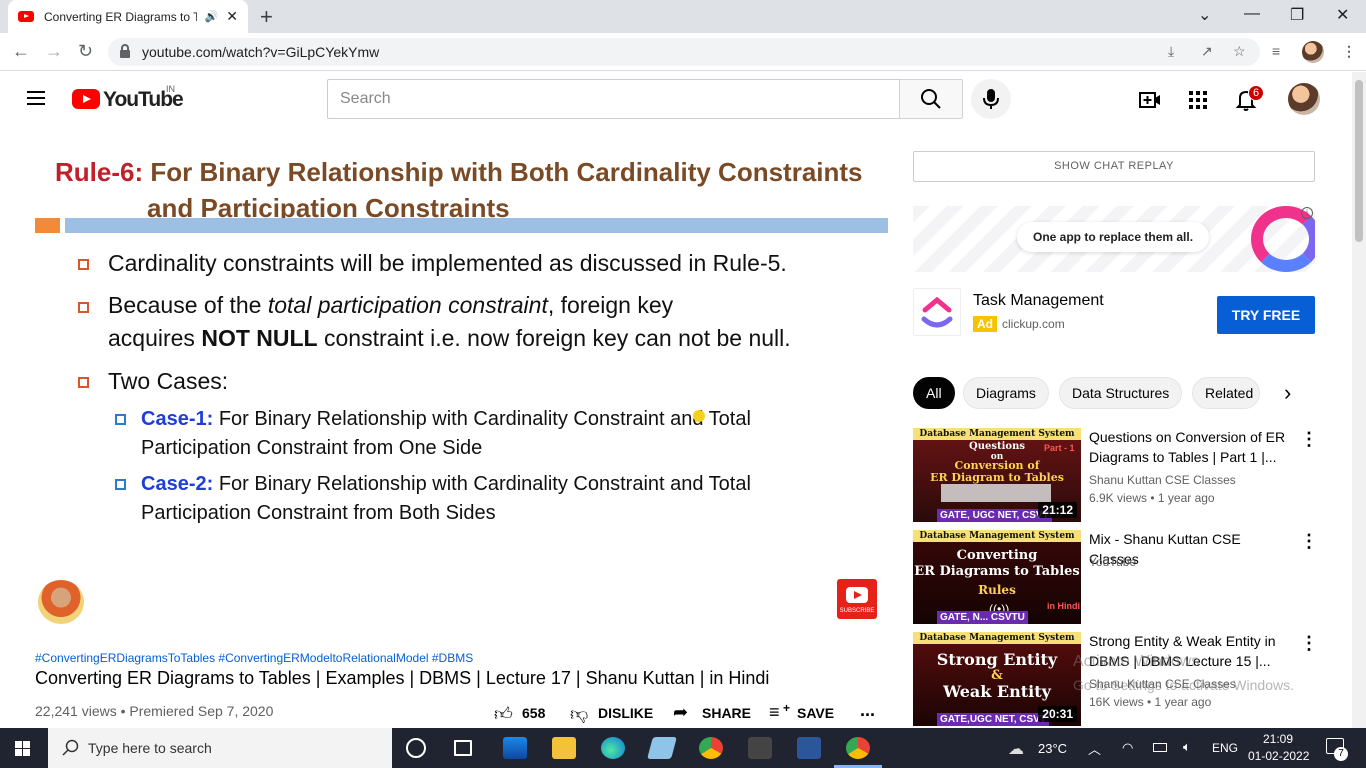 The image size is (1366, 768). Describe the element at coordinates (564, 748) in the screenshot. I see `file-explorer-icon` at that location.